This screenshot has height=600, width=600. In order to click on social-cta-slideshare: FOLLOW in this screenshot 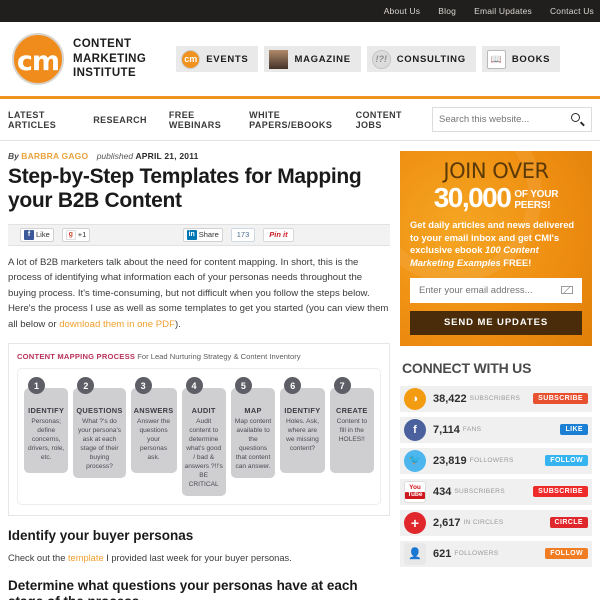, I will do `click(566, 554)`.